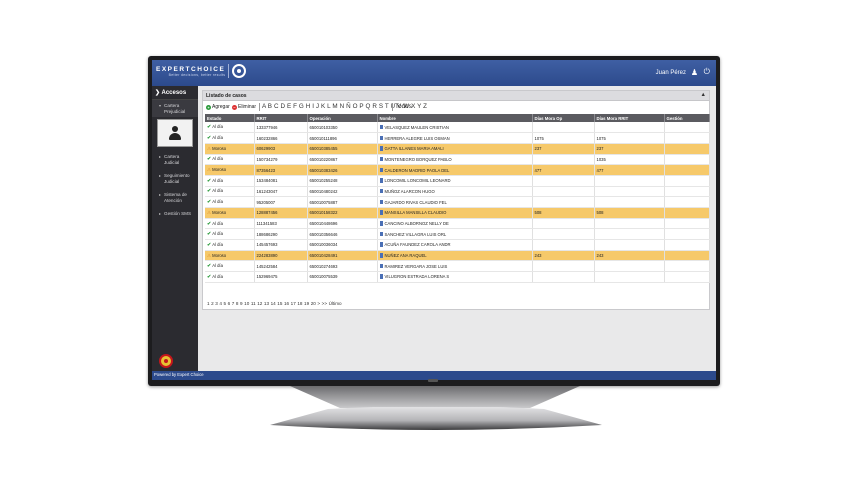  Describe the element at coordinates (175, 159) in the screenshot. I see `sidebar-item-cartera-judicial: ▸ Cartera Judicial` at that location.